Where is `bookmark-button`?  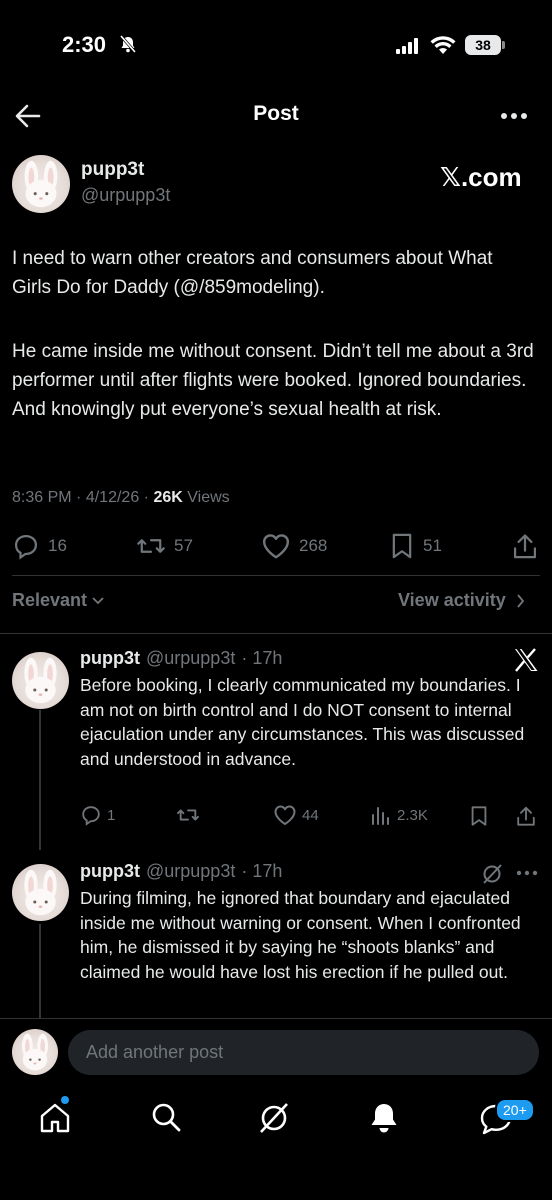 bookmark-button is located at coordinates (479, 816).